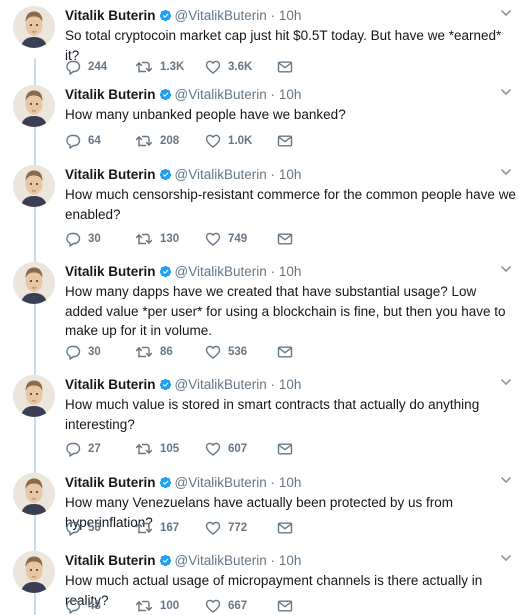  Describe the element at coordinates (228, 141) in the screenshot. I see `like-button: 1.0K` at that location.